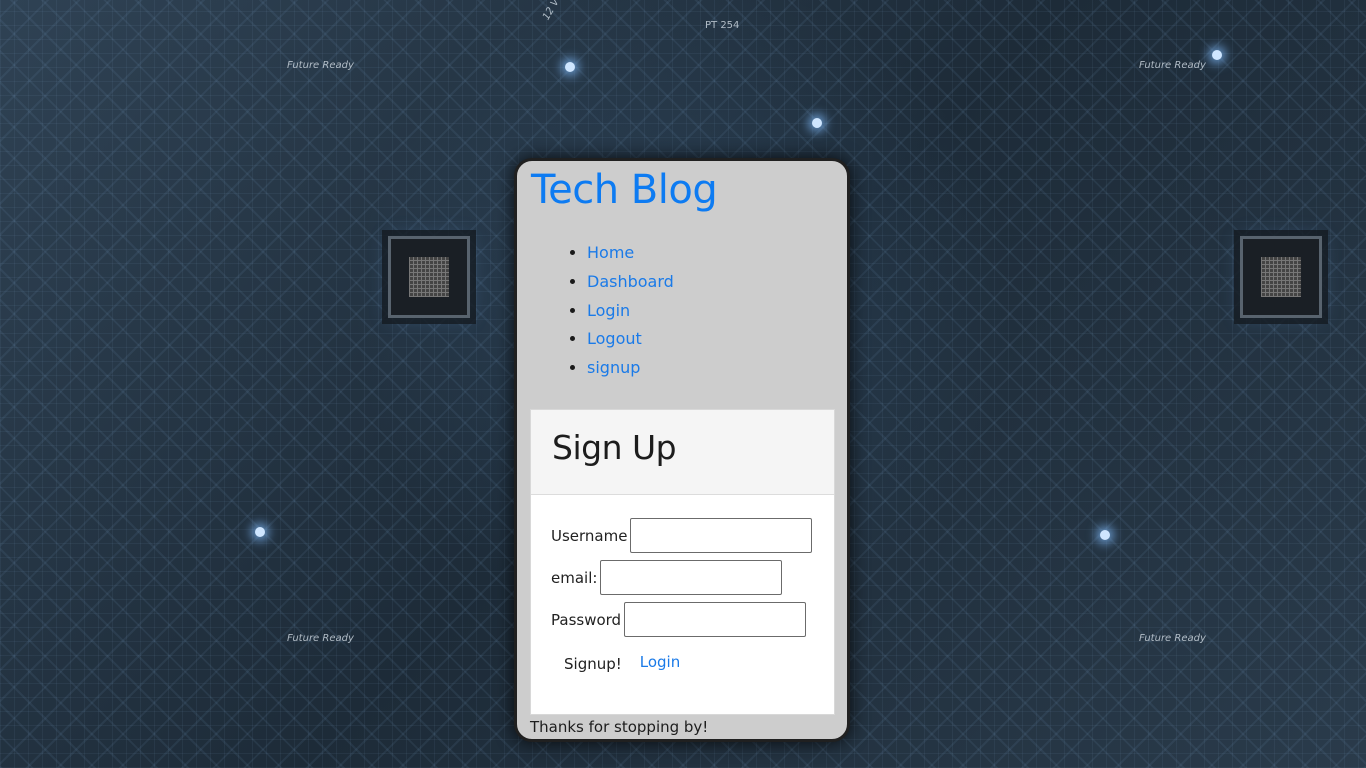 The image size is (1366, 768). I want to click on nav-menu: Home Dashboard Login Logout signup, so click(609, 311).